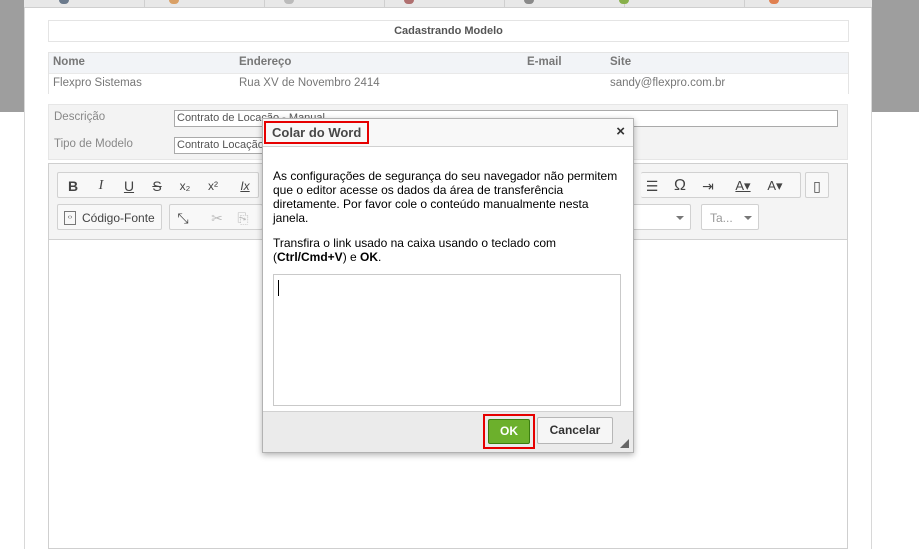 Image resolution: width=919 pixels, height=549 pixels. I want to click on header-email: E-mail, so click(544, 62).